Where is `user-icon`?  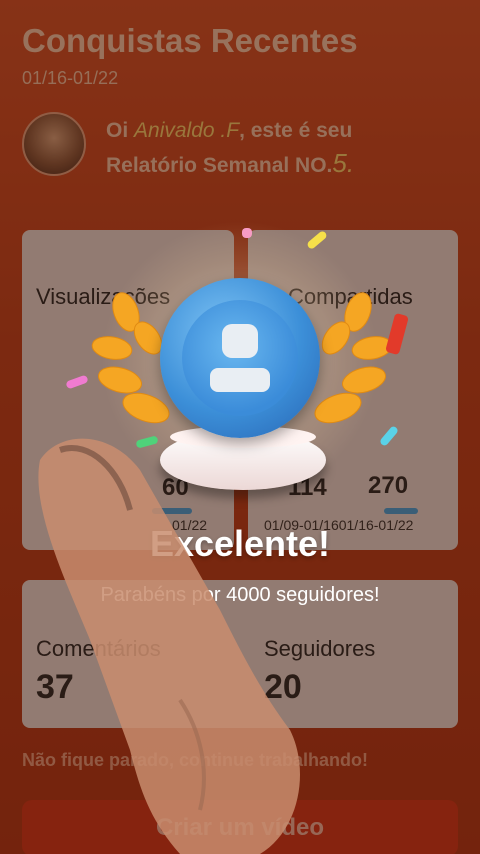
user-icon is located at coordinates (240, 358).